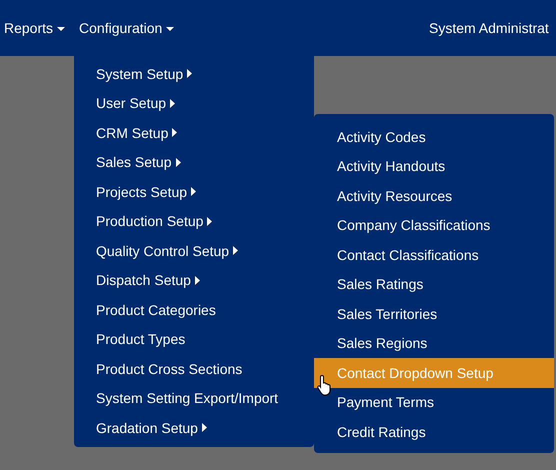  I want to click on menu-item: Dispatch Setup, so click(194, 280).